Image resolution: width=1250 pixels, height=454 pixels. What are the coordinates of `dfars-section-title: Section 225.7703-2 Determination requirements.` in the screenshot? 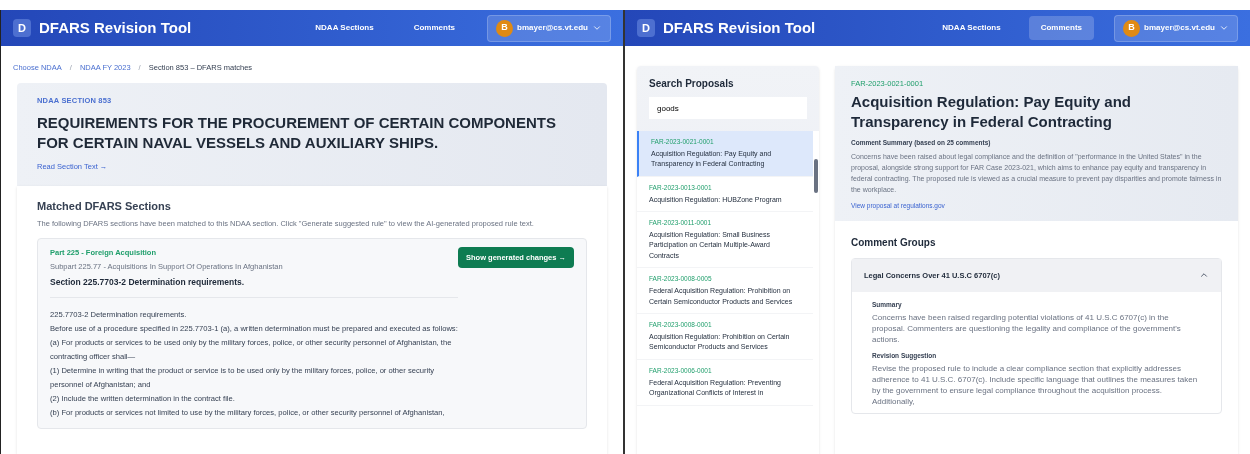 It's located at (254, 287).